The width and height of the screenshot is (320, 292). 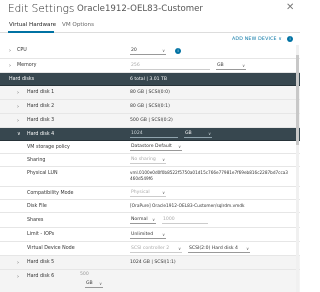 I want to click on active-tab-indicator, so click(x=31, y=32).